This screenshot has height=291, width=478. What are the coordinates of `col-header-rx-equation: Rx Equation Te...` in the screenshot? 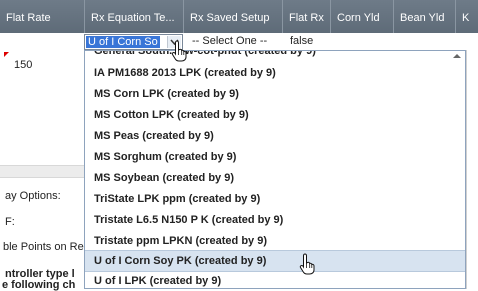 It's located at (133, 16).